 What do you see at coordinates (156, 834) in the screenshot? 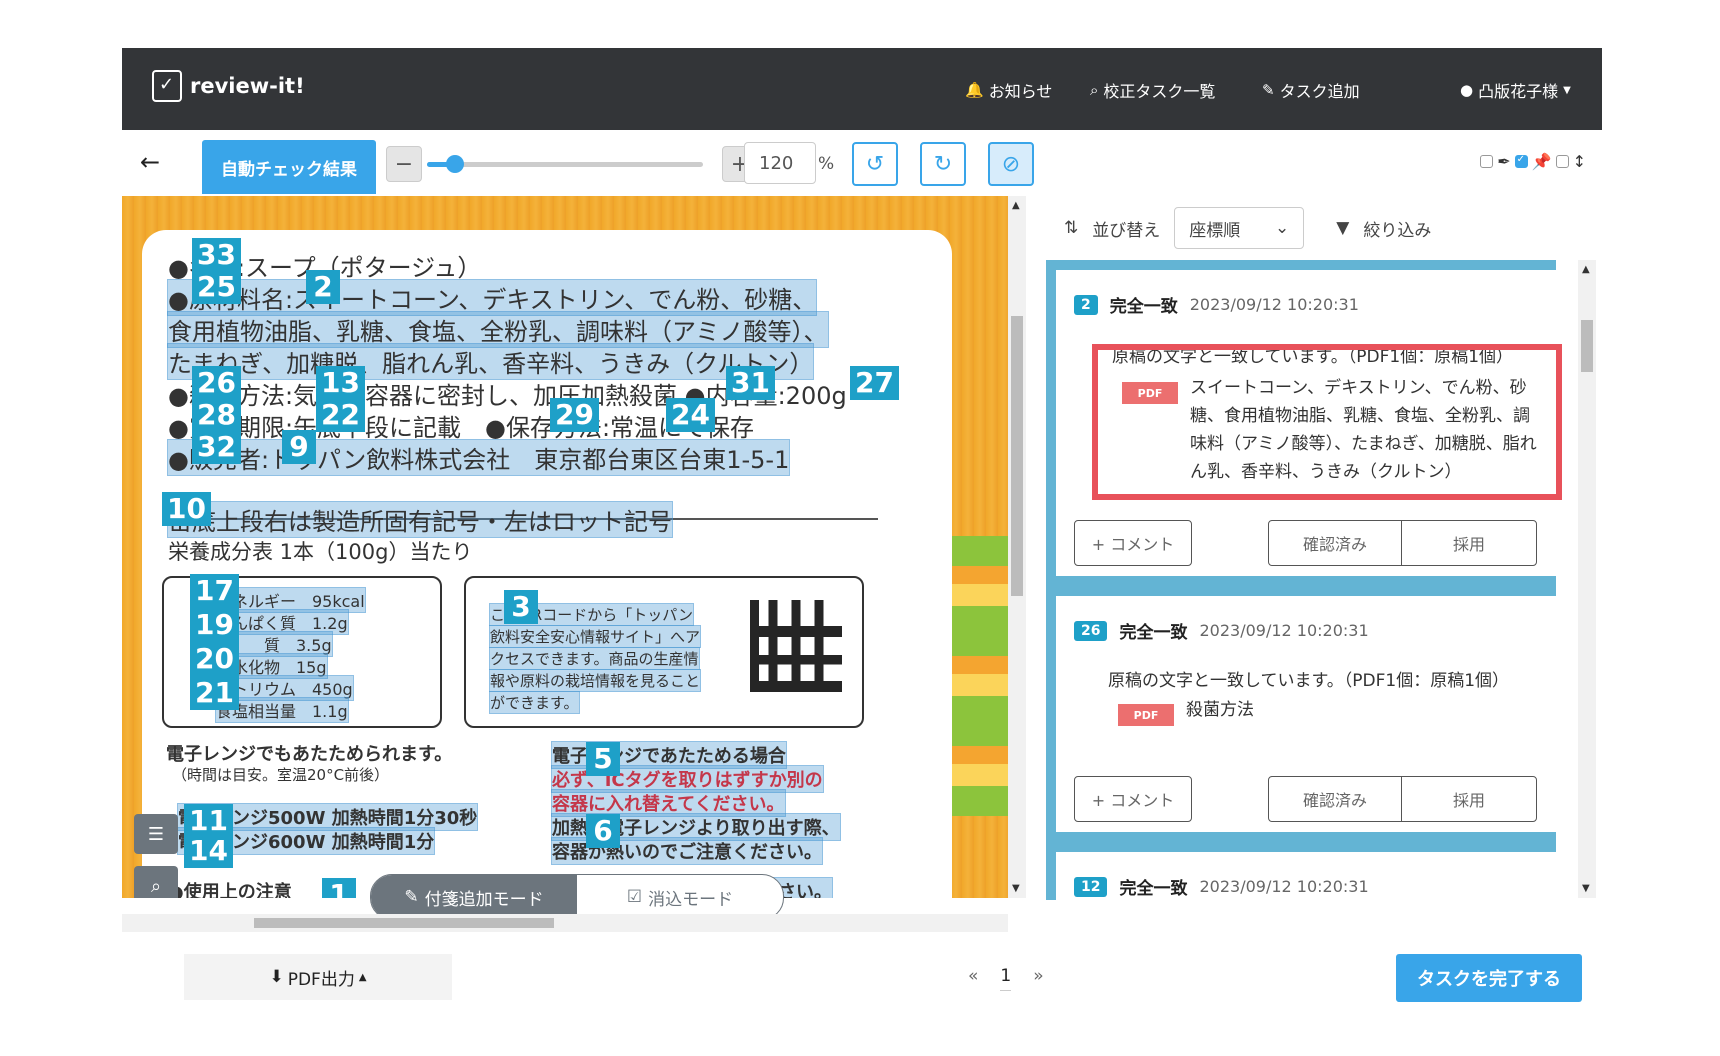
I see `list-toggle-button: ☰` at bounding box center [156, 834].